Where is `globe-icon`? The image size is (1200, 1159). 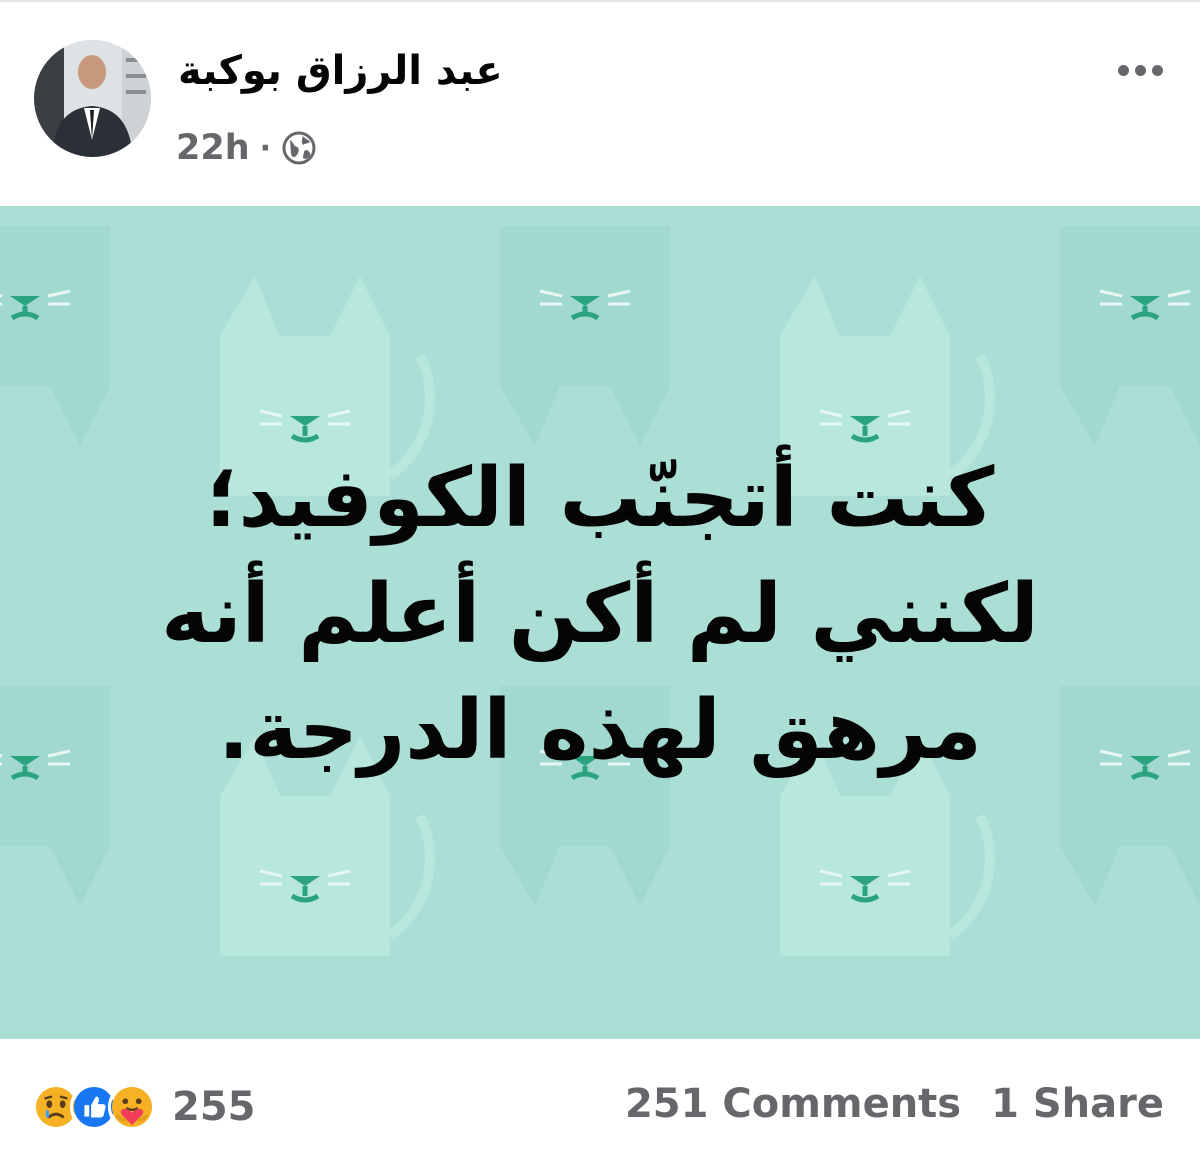
globe-icon is located at coordinates (299, 148).